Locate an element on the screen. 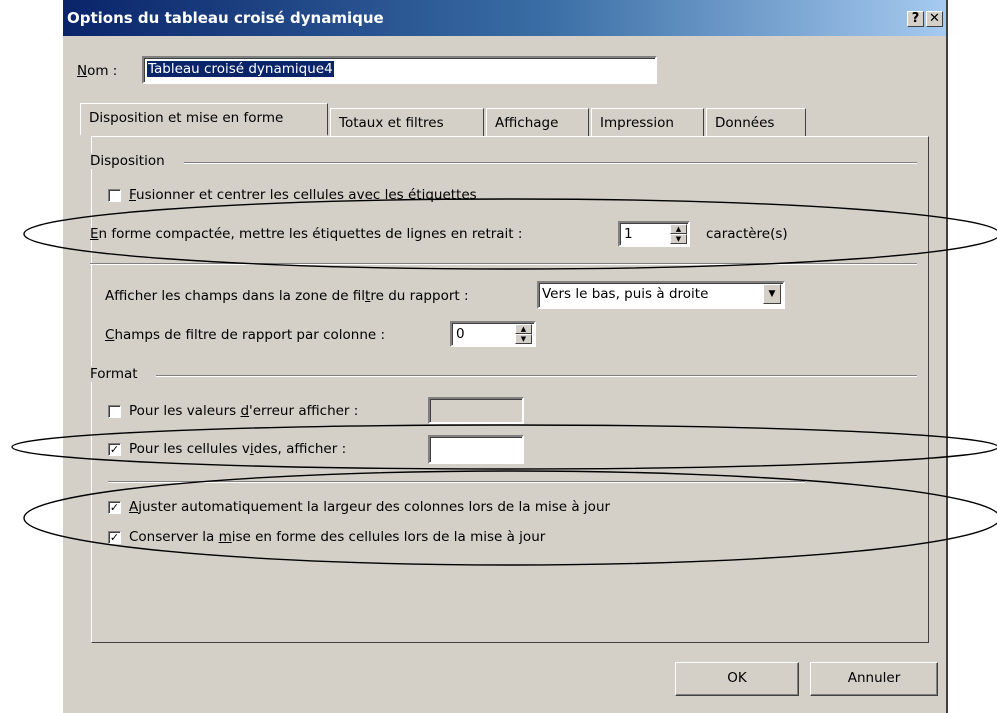 This screenshot has height=713, width=997. empty-cells-checkbox: ✓ is located at coordinates (114, 449).